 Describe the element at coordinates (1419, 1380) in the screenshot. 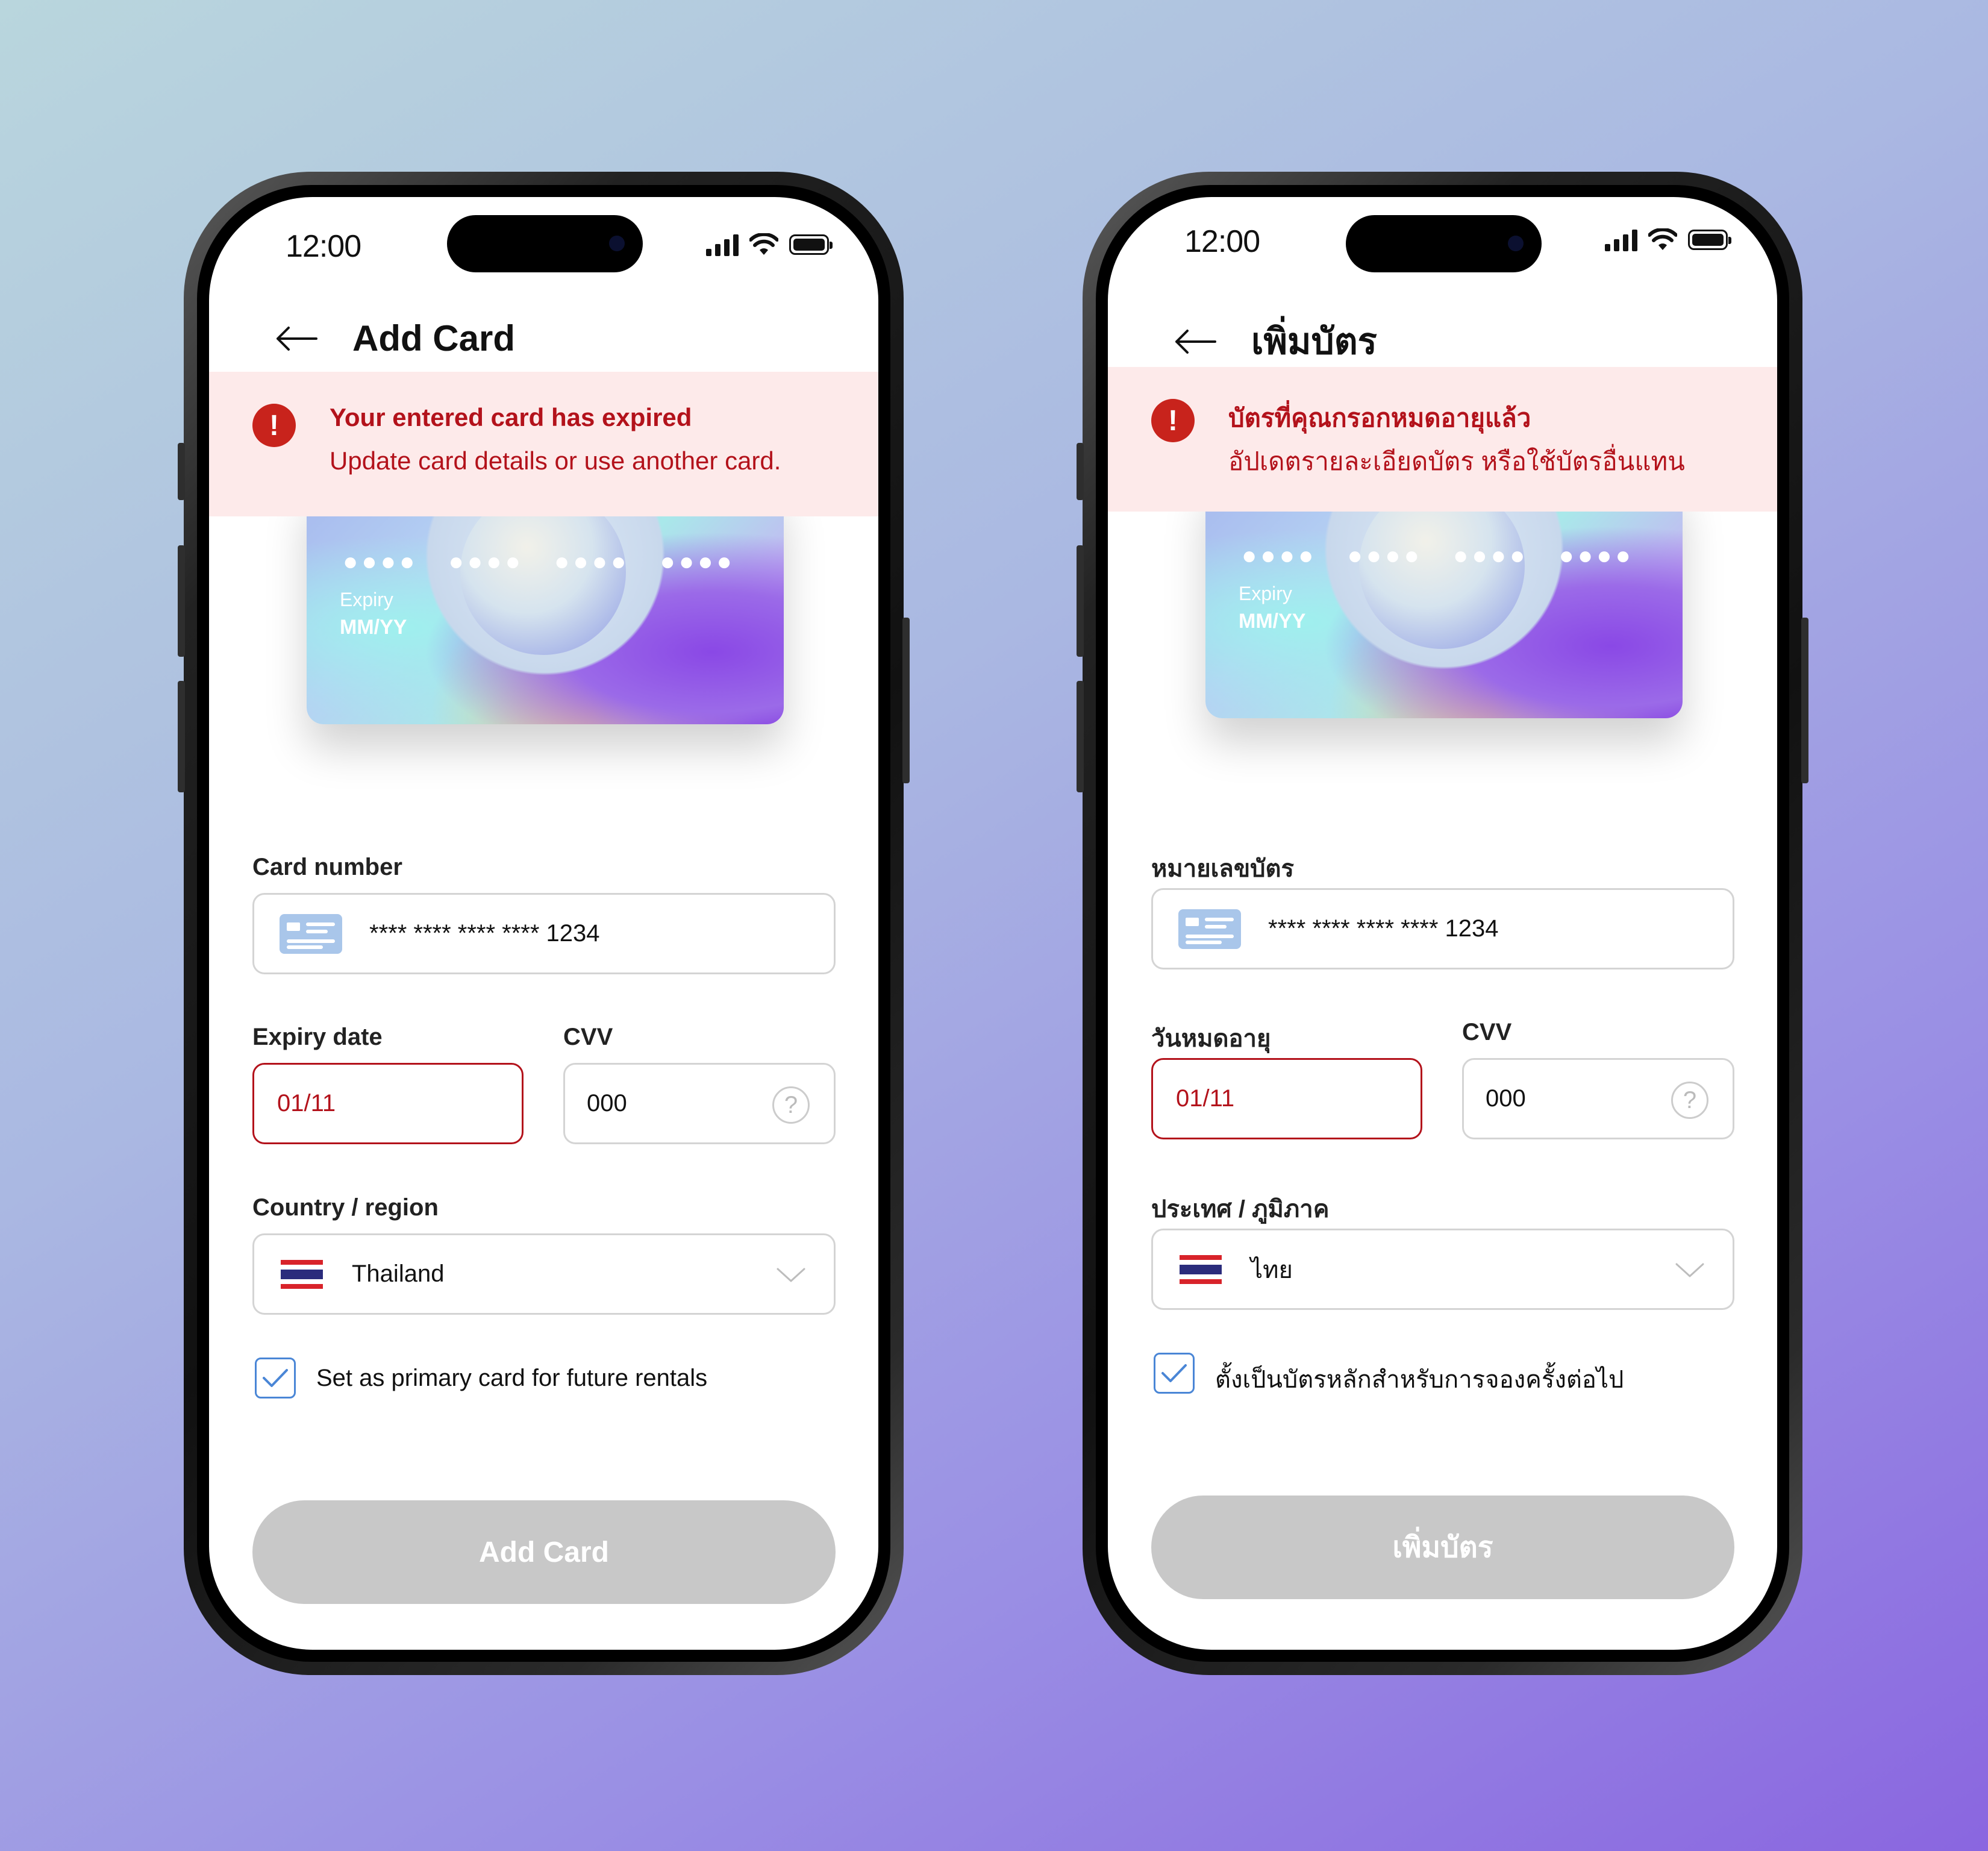

I see `primary-card-checkbox-label: ตั้งเป็นบัตรหลักสำหรับการจองครั้งต่อไป` at that location.